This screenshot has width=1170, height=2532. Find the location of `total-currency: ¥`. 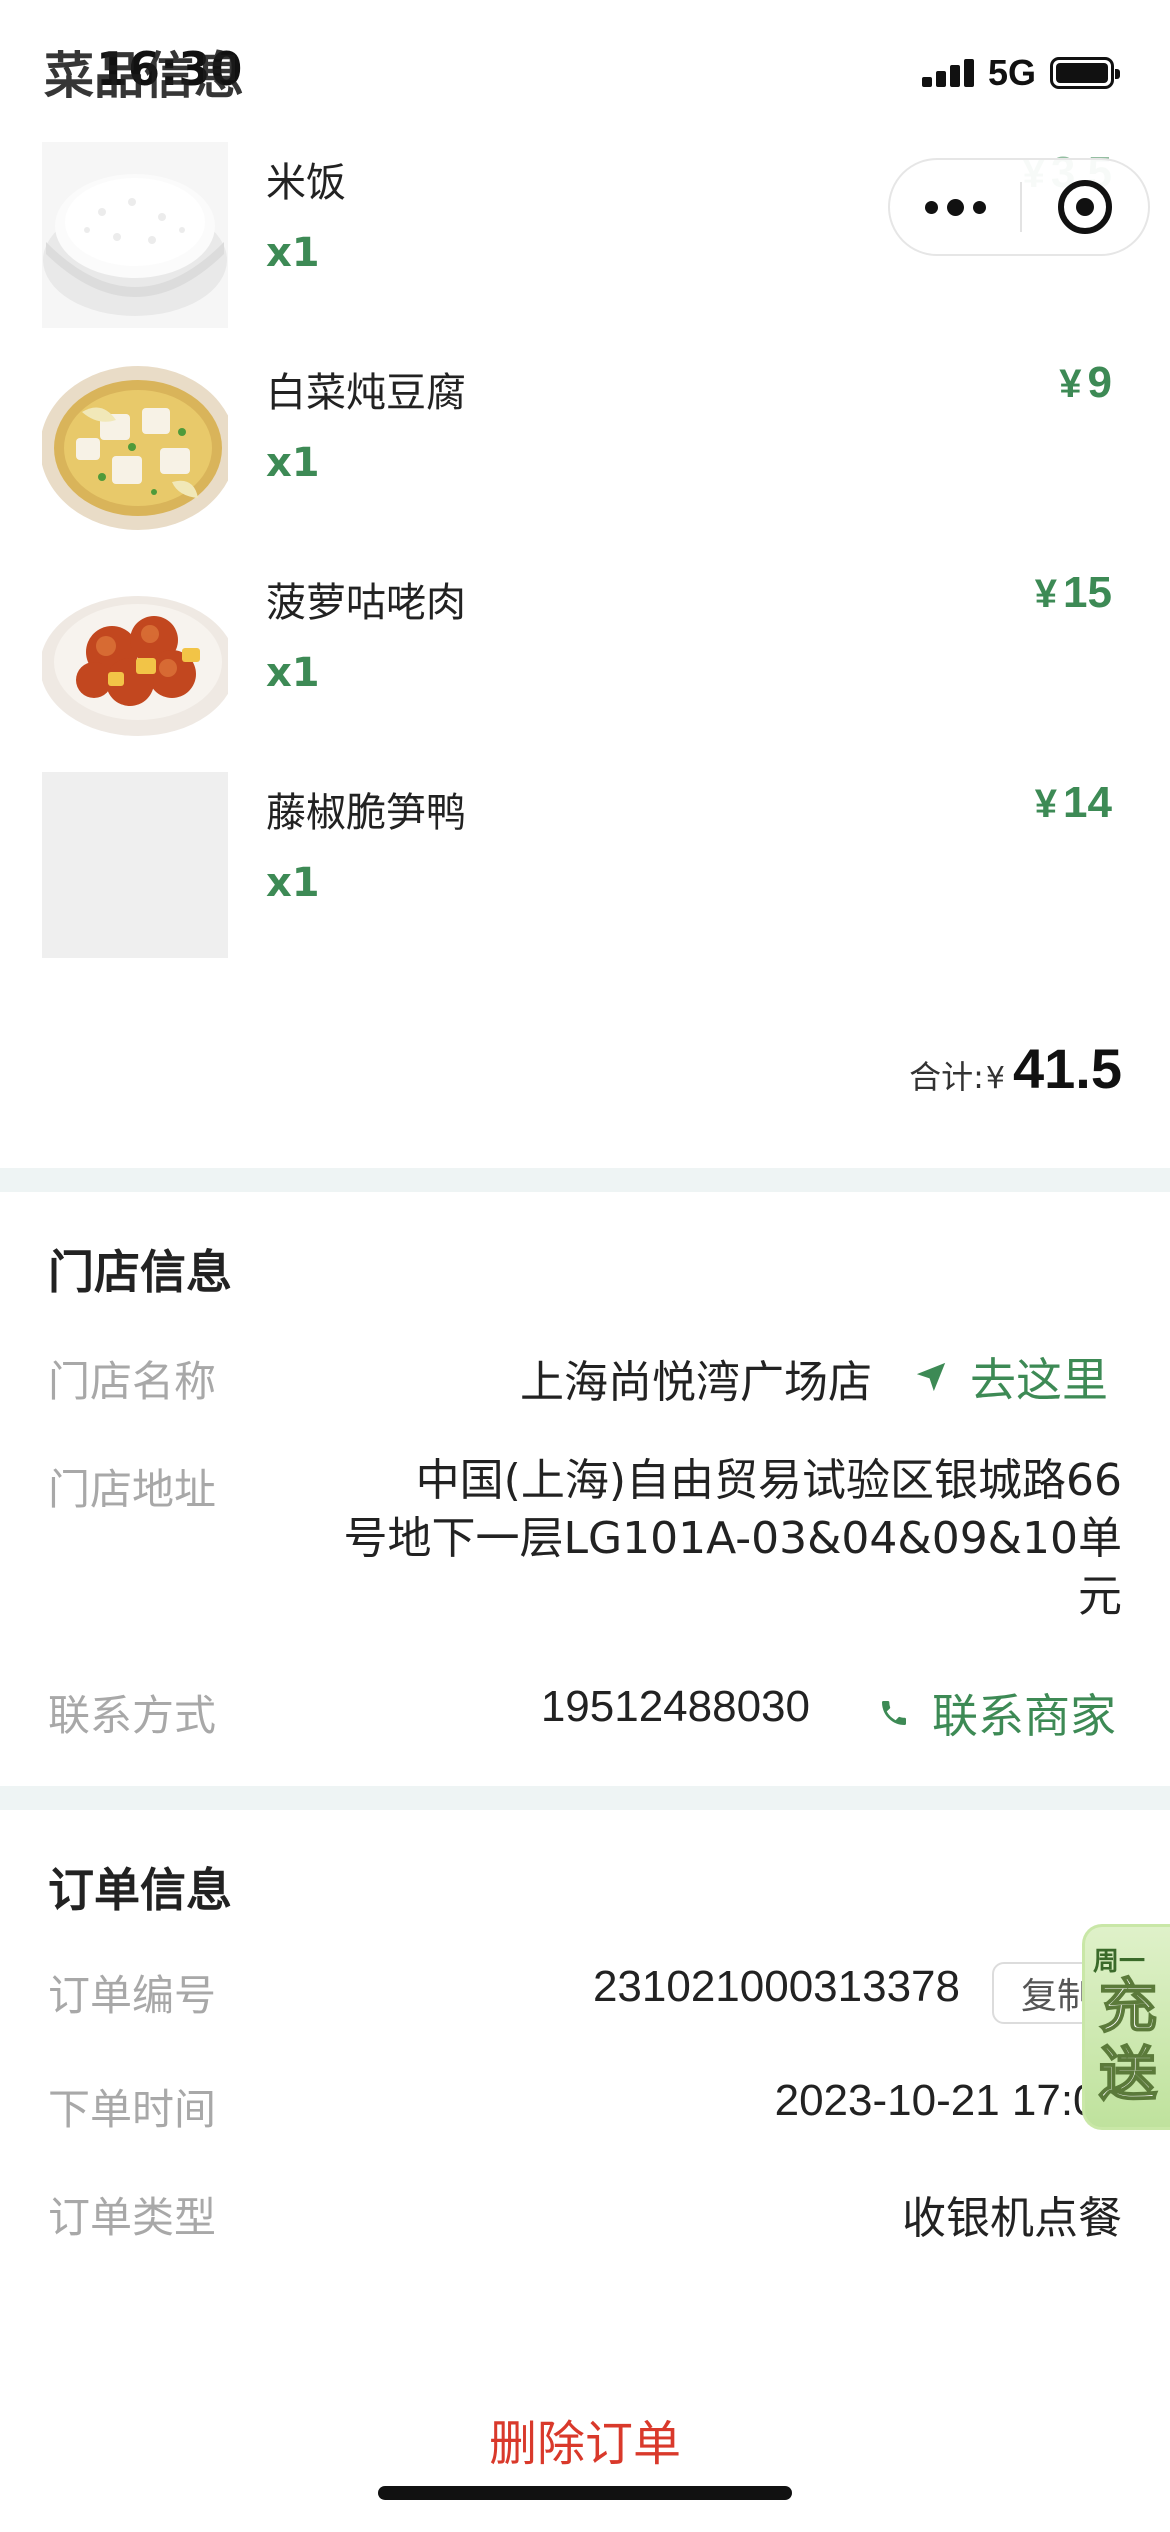

total-currency: ¥ is located at coordinates (995, 1078).